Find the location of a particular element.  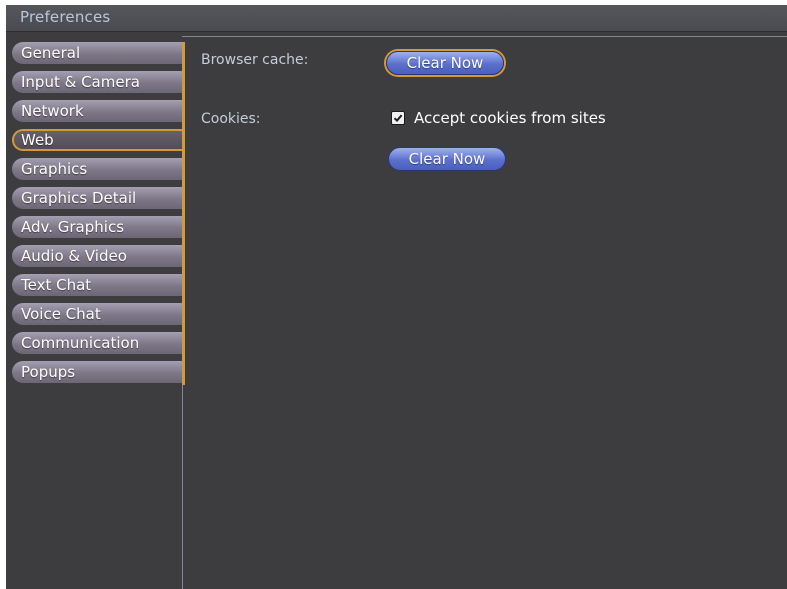

checkmark-icon is located at coordinates (398, 118).